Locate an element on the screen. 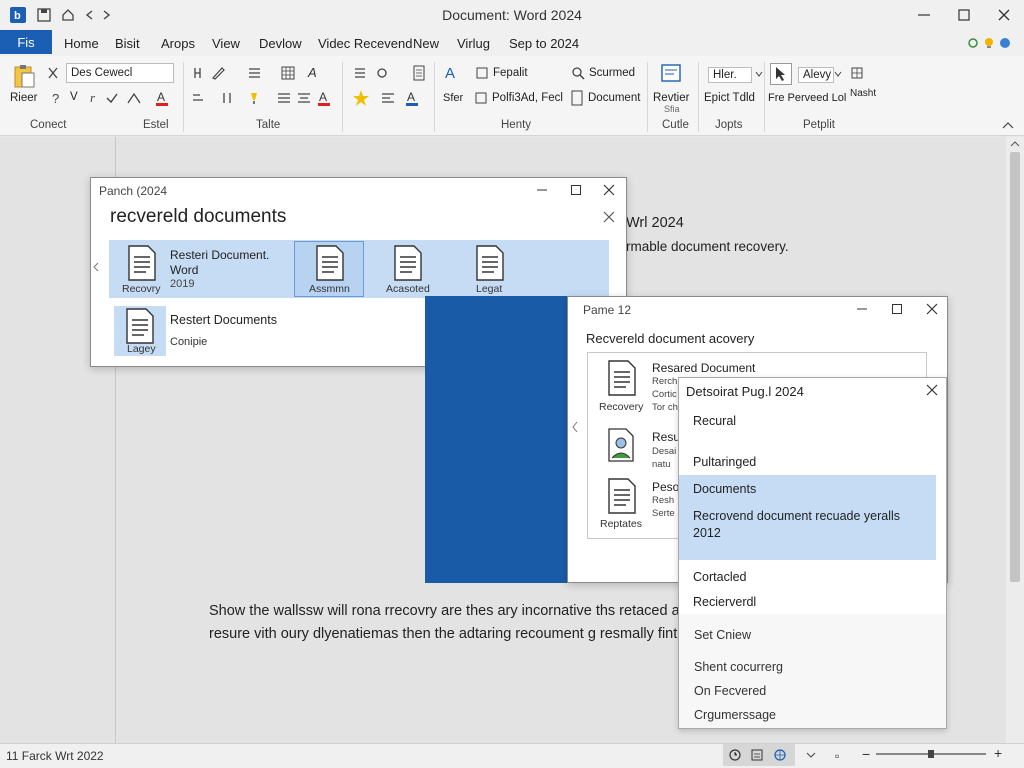  paste-icon is located at coordinates (25, 76).